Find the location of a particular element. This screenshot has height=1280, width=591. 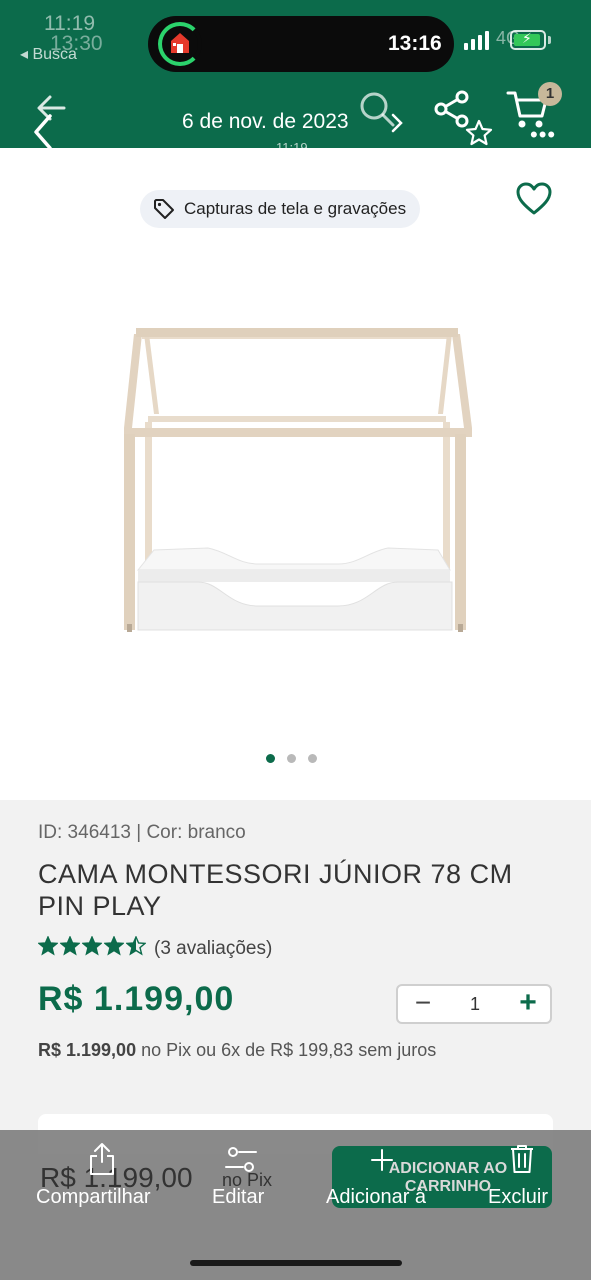

cart-count-badge: 1 is located at coordinates (550, 94).